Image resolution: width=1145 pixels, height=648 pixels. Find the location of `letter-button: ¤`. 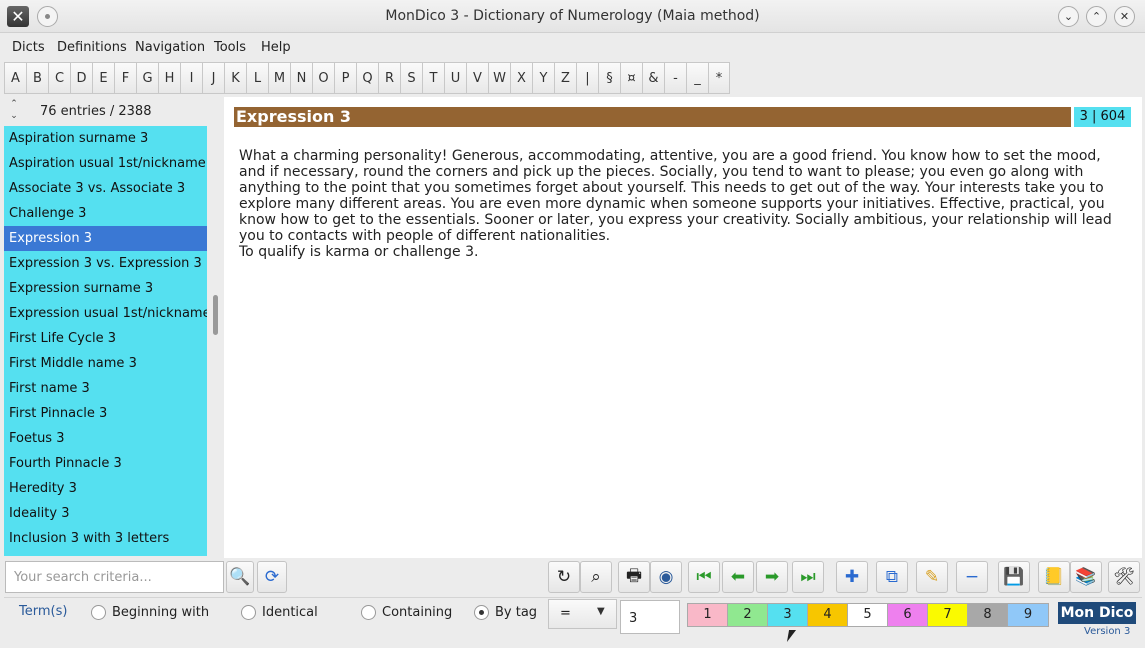

letter-button: ¤ is located at coordinates (631, 78).